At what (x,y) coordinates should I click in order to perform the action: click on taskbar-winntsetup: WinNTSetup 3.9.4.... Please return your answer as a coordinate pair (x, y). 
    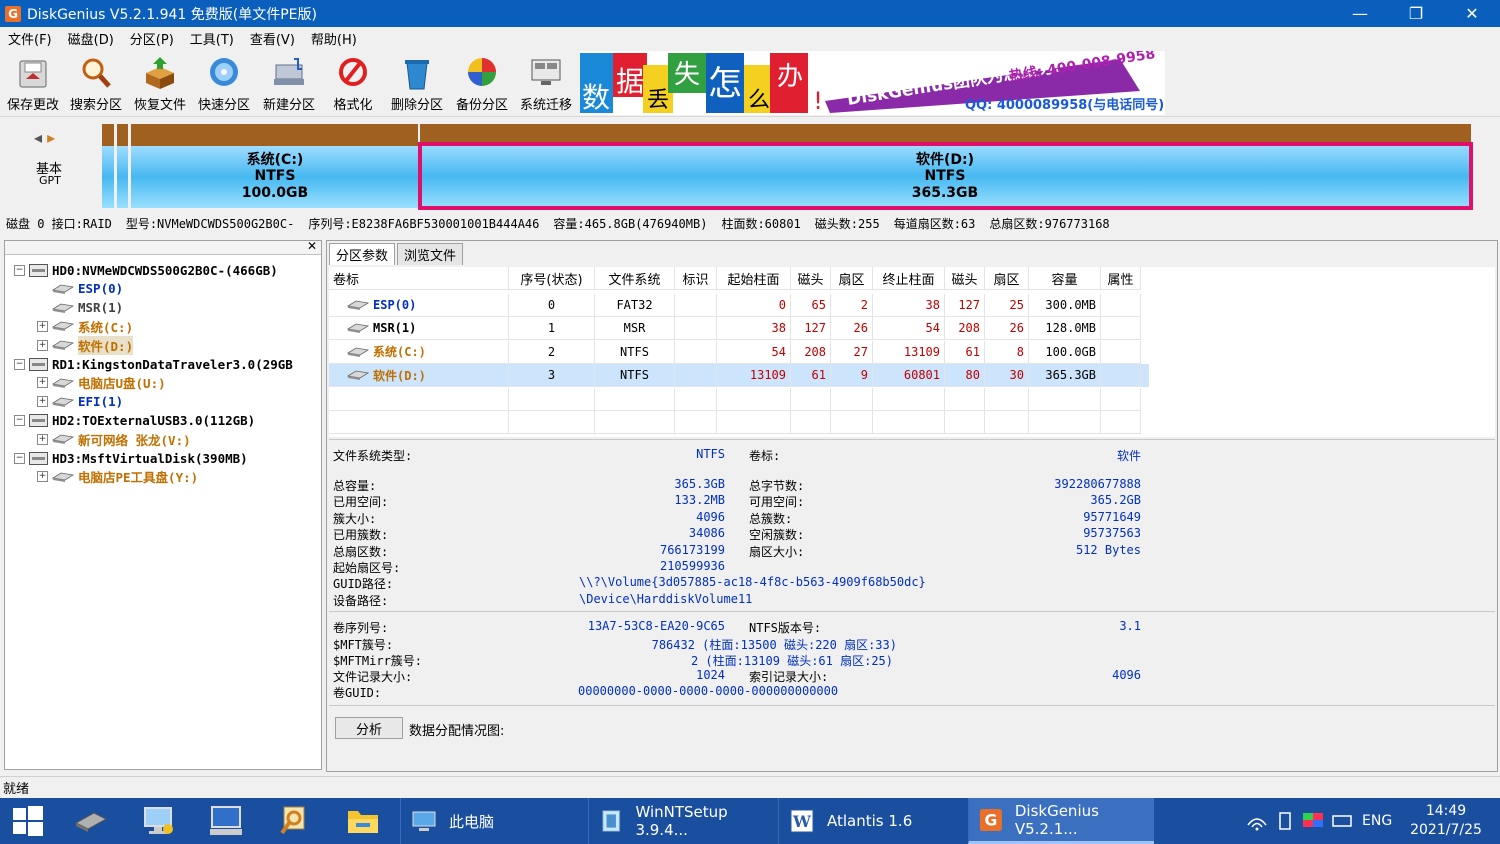
    Looking at the image, I should click on (682, 821).